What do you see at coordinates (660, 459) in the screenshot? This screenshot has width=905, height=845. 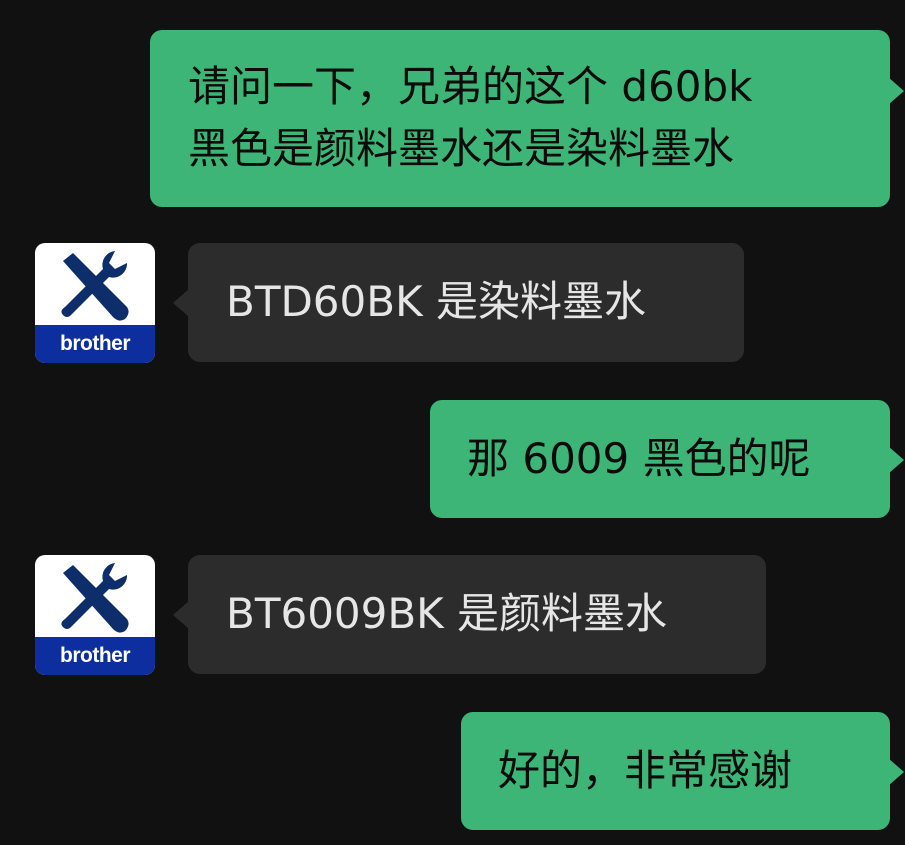 I see `message-bubble: 那 6009 黑色的呢` at bounding box center [660, 459].